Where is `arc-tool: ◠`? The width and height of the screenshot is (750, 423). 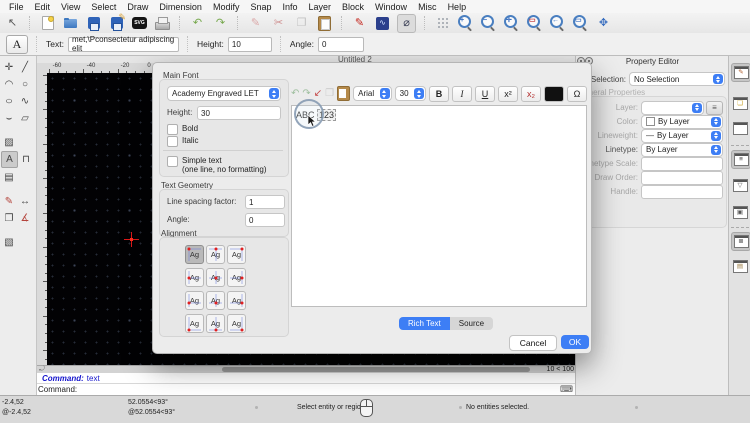
arc-tool: ◠ is located at coordinates (9, 84).